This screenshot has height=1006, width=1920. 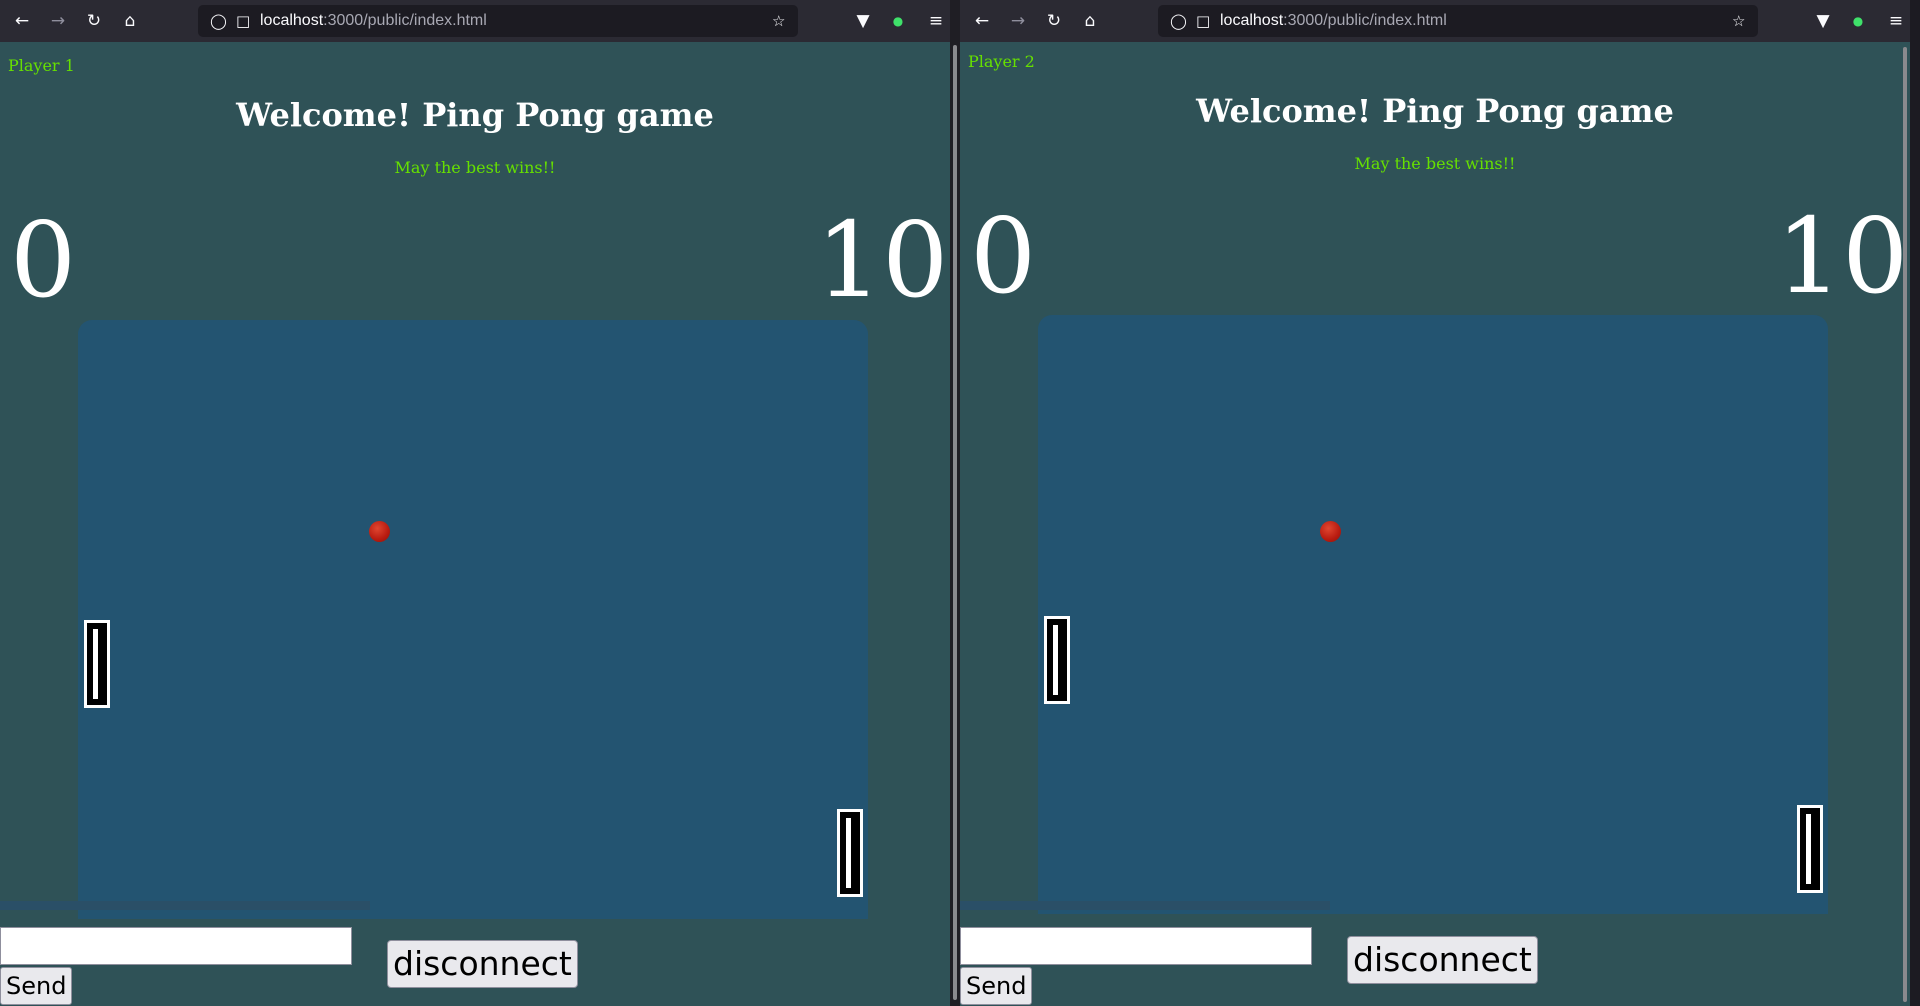 What do you see at coordinates (41, 65) in the screenshot?
I see `player-label: Player 1` at bounding box center [41, 65].